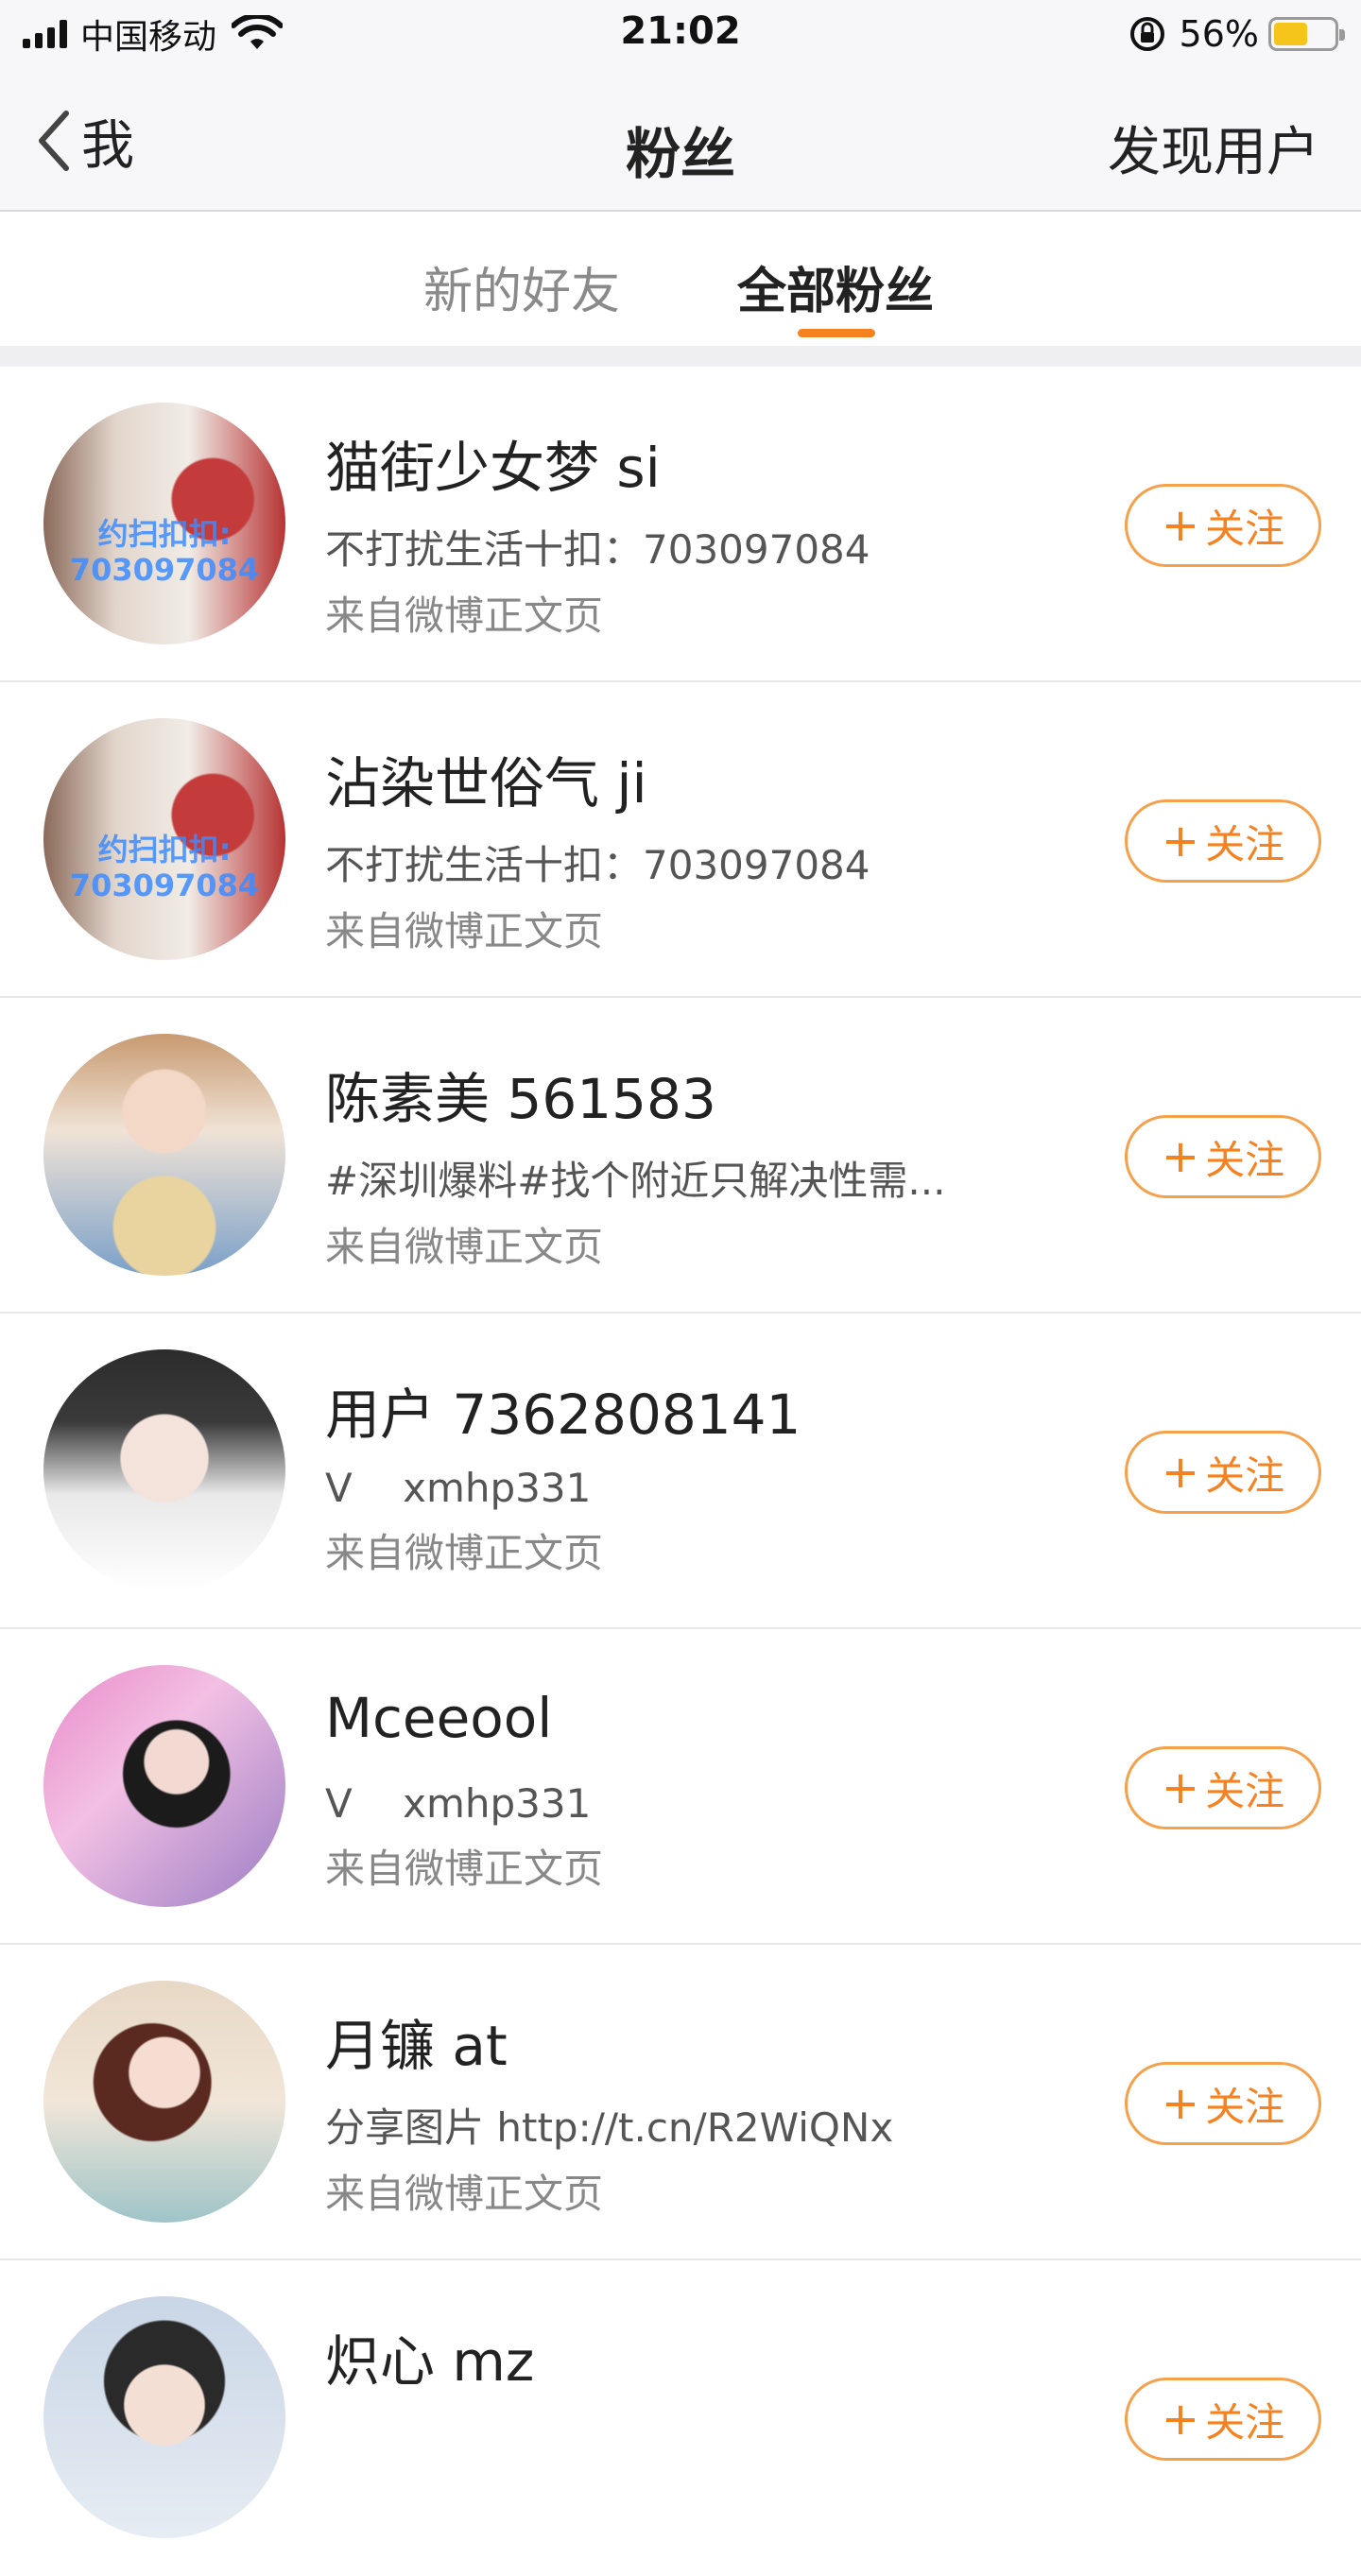  Describe the element at coordinates (486, 778) in the screenshot. I see `user-name: 沾染世俗气 ji` at that location.